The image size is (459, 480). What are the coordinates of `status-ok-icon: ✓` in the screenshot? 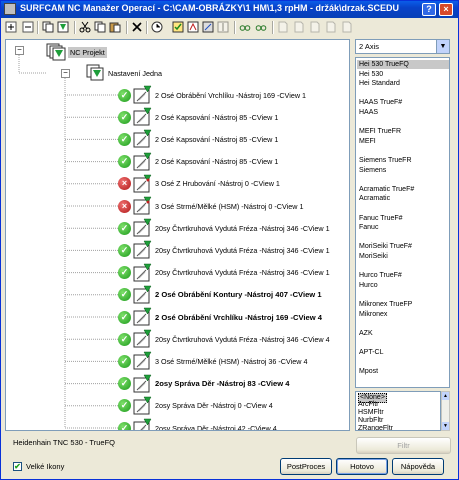 It's located at (124, 250).